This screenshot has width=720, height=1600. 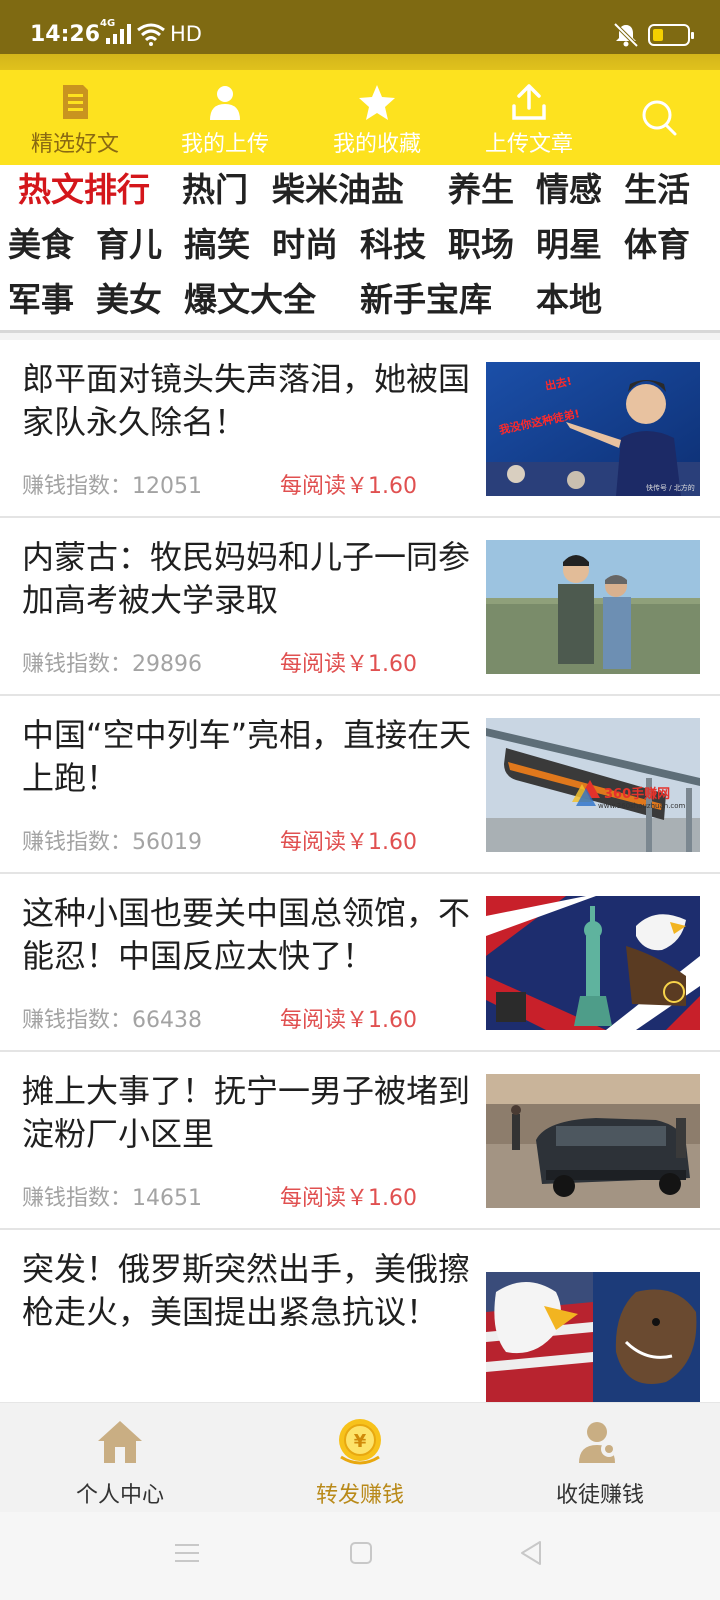 What do you see at coordinates (593, 429) in the screenshot?
I see `article-thumbnail: 出去! 我没你这种徒弟! 快传号 / 北方的` at bounding box center [593, 429].